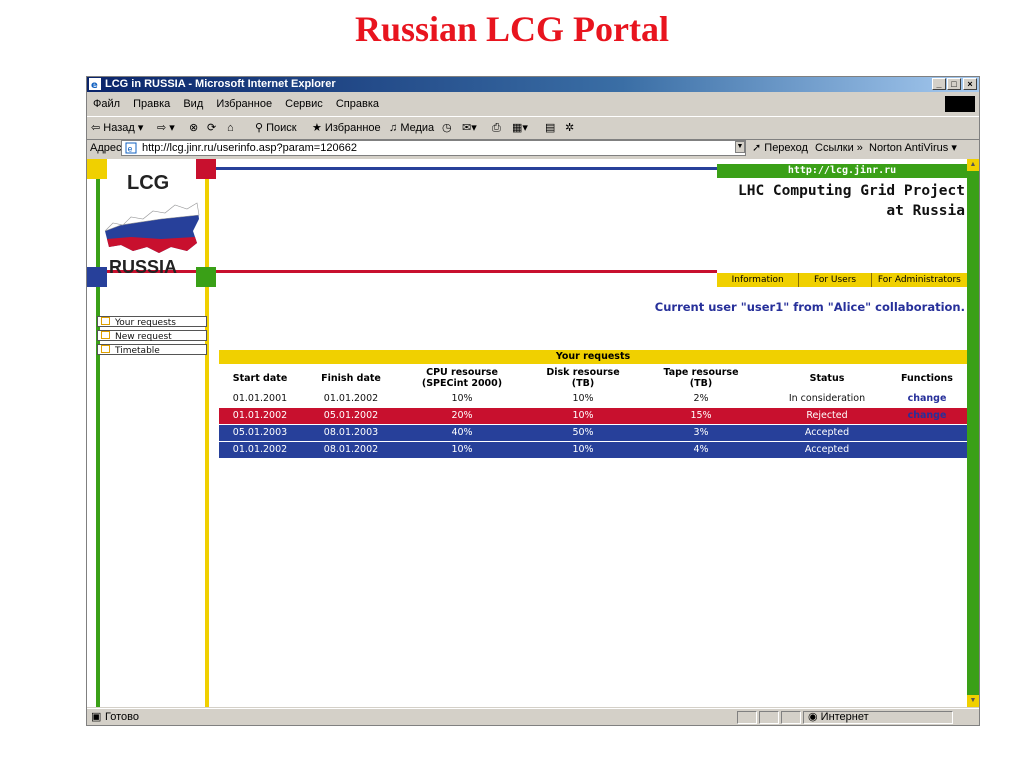 This screenshot has width=1024, height=768. I want to click on yellow-vertical-line, so click(207, 437).